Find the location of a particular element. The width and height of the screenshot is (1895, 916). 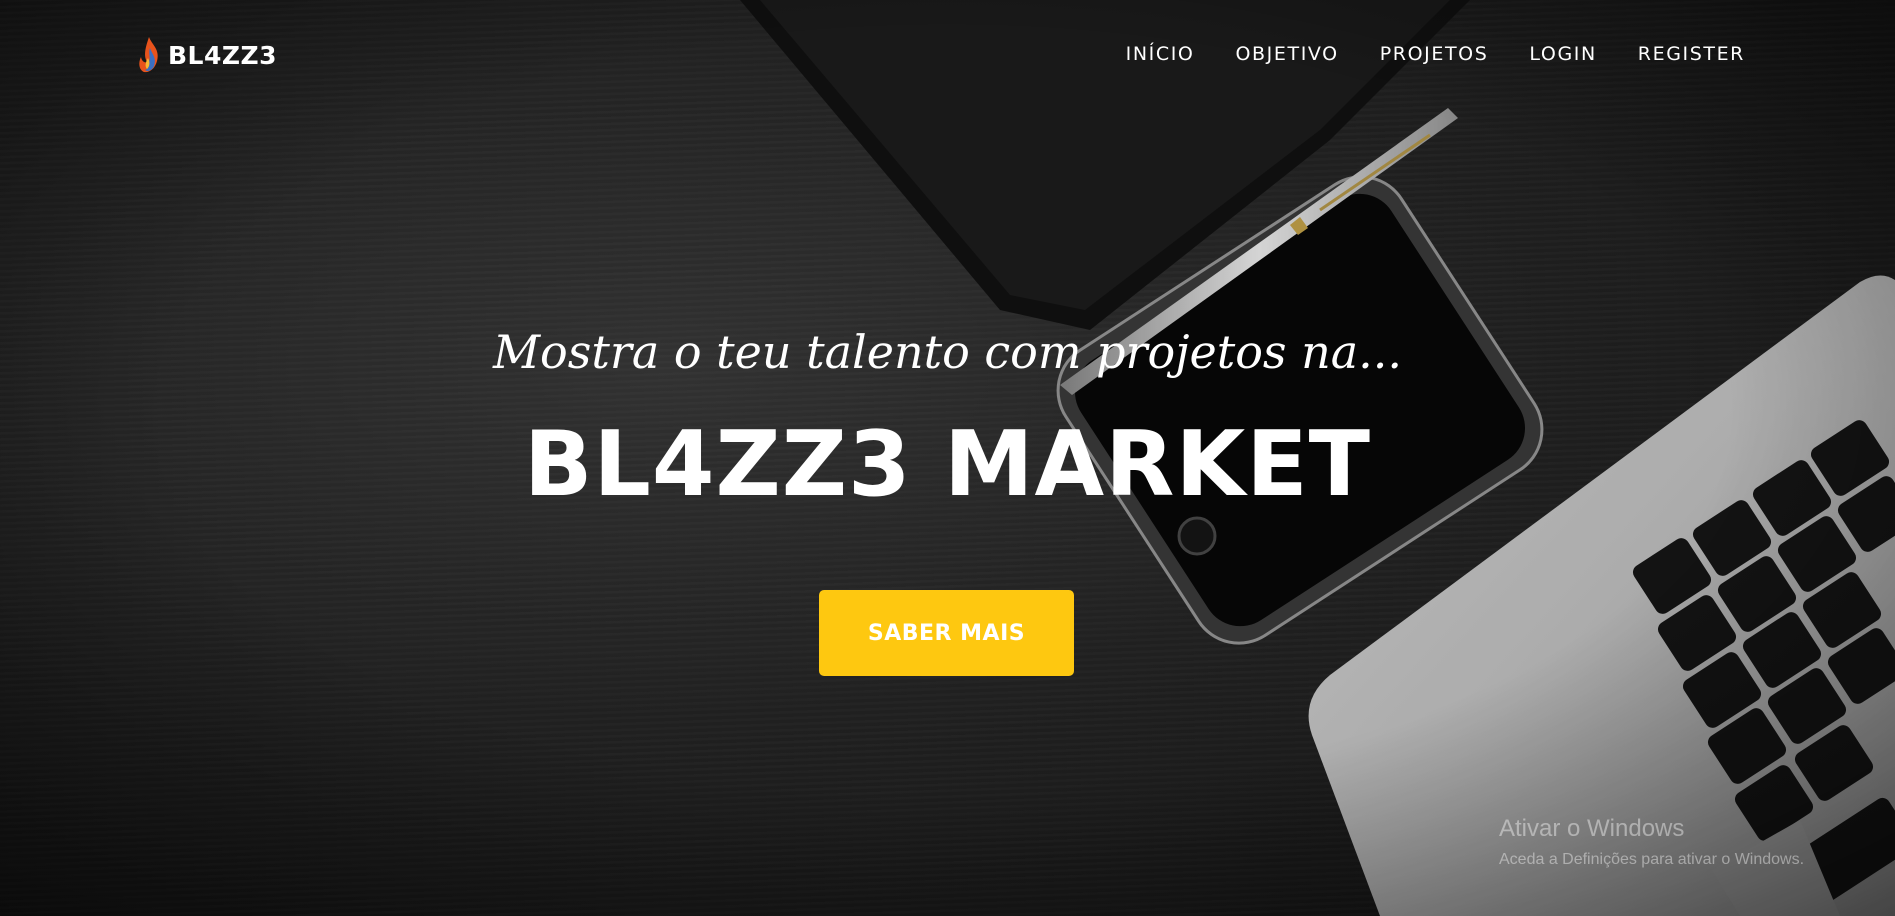

nav-item-login: LOGIN is located at coordinates (1562, 54).